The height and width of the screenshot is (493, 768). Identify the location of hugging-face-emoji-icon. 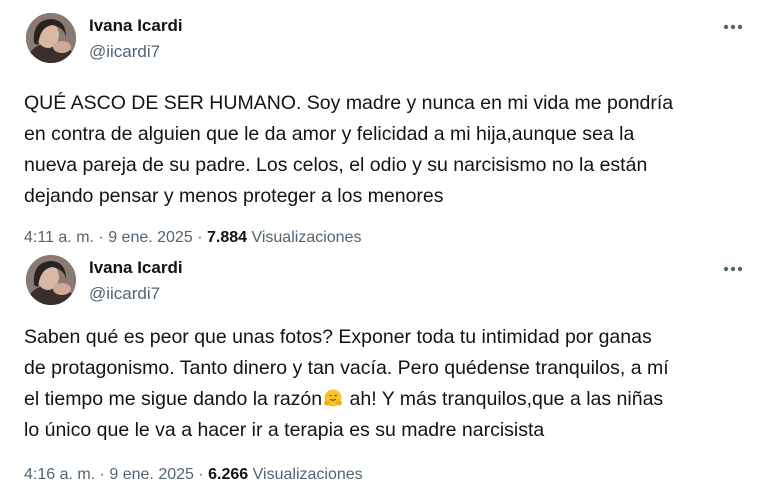
(333, 397).